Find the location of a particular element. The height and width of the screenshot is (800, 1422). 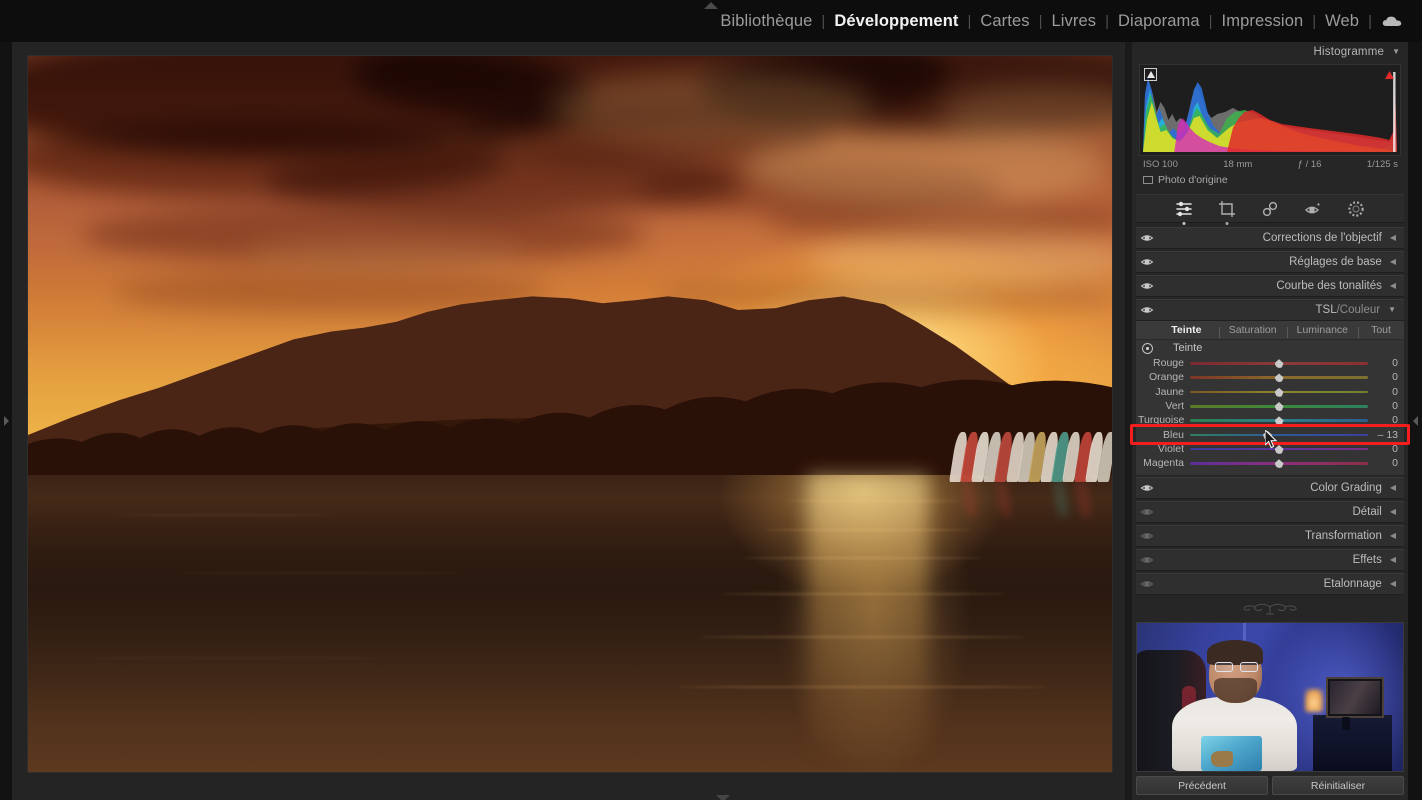

module-livres: Livres is located at coordinates (1074, 21).